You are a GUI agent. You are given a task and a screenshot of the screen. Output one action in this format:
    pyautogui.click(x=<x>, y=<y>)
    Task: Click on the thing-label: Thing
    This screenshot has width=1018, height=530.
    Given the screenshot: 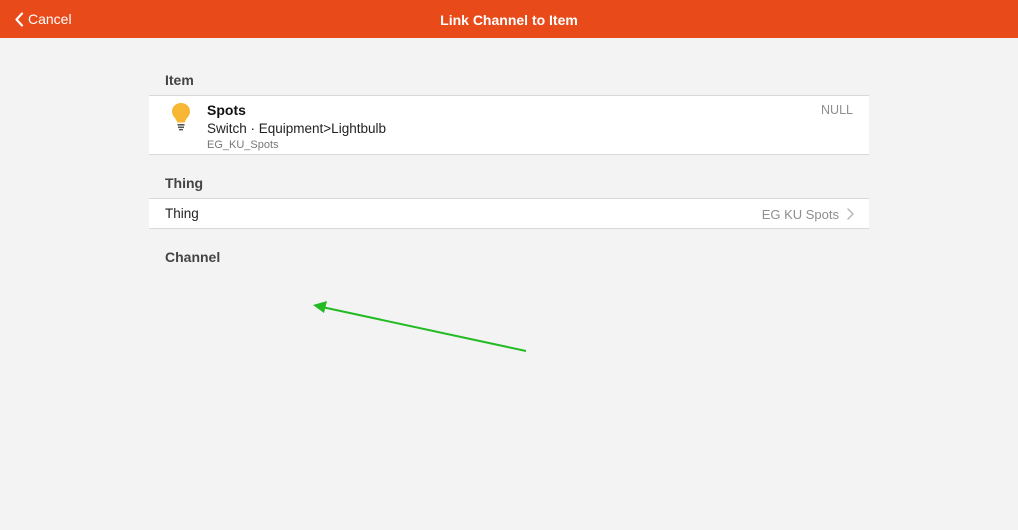 What is the action you would take?
    pyautogui.click(x=182, y=213)
    